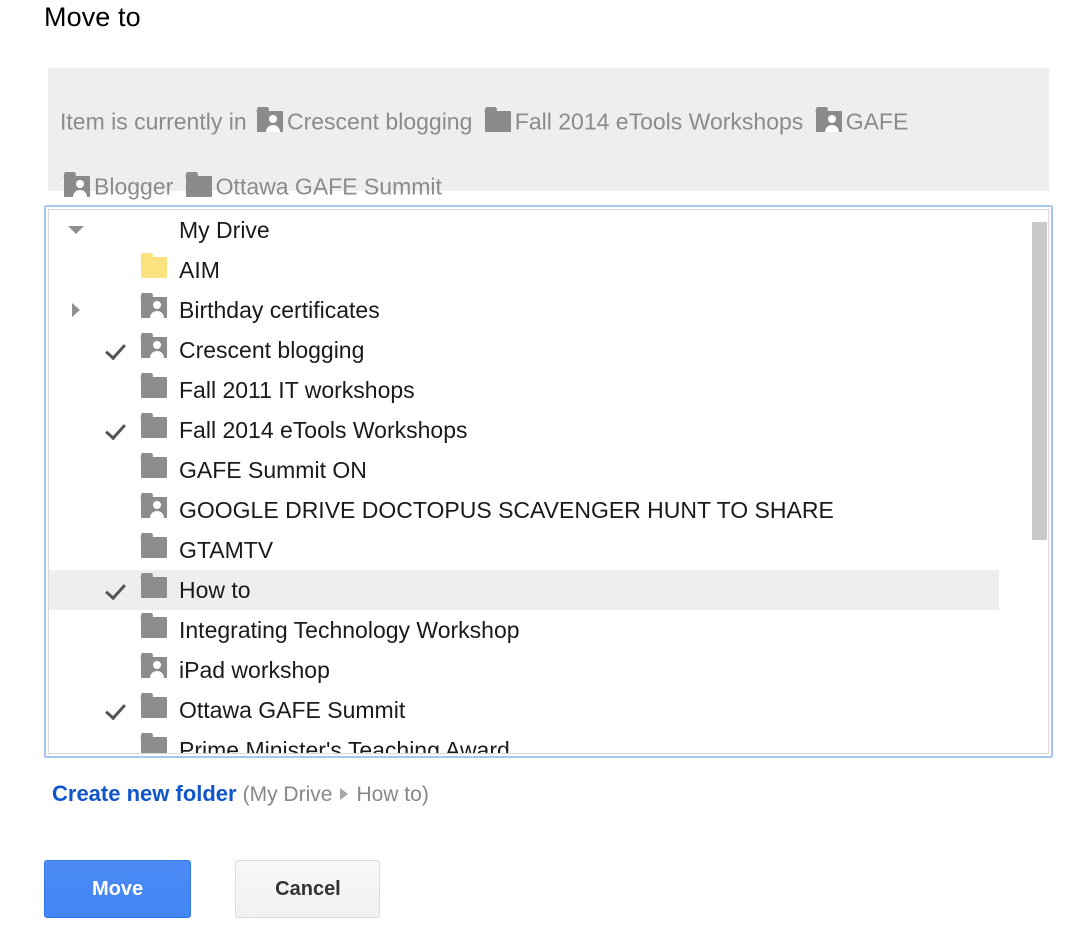 This screenshot has height=926, width=1066. Describe the element at coordinates (272, 349) in the screenshot. I see `tree-row-label: Crescent blogging` at that location.